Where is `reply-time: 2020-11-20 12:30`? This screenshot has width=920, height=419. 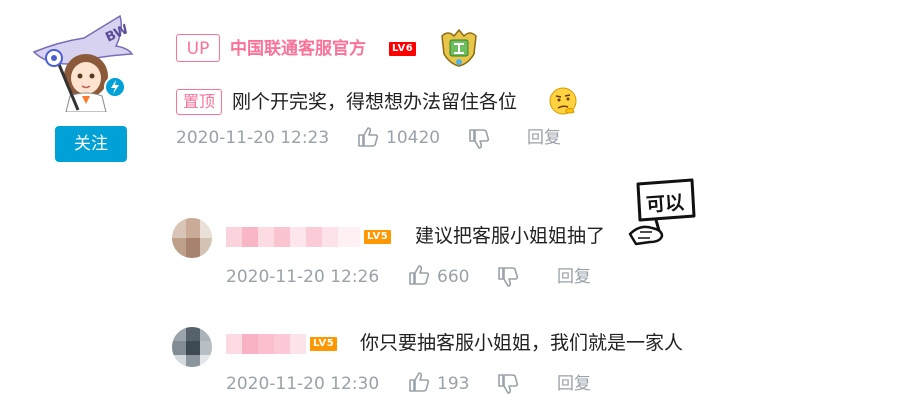
reply-time: 2020-11-20 12:30 is located at coordinates (303, 384).